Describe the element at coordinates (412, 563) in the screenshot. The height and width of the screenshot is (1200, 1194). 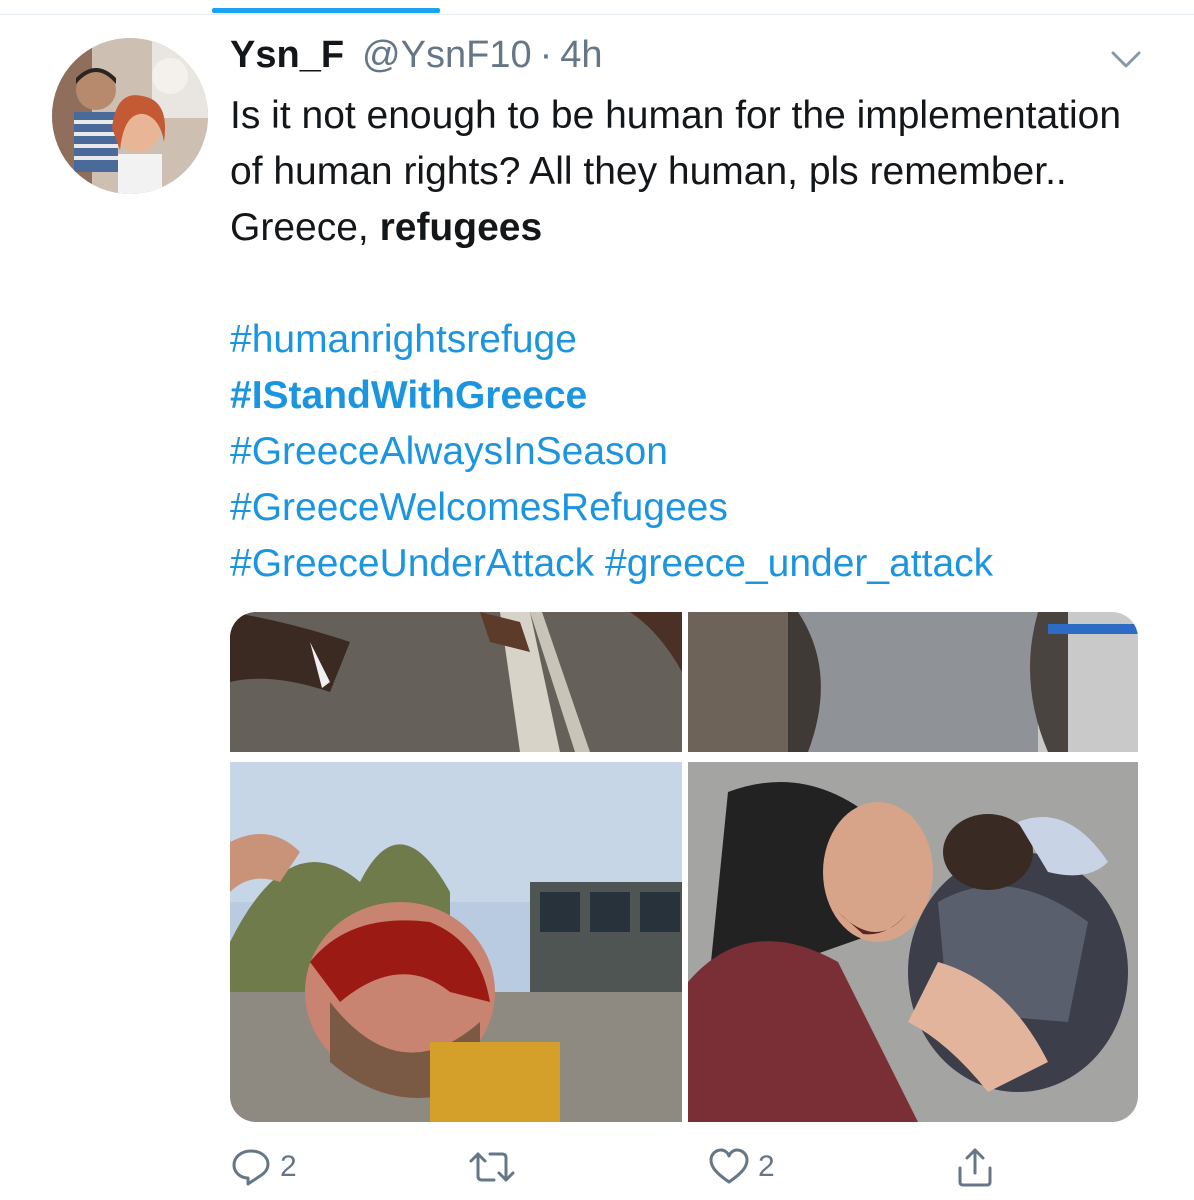
I see `hashtag-link: #GreeceUnderAttack` at that location.